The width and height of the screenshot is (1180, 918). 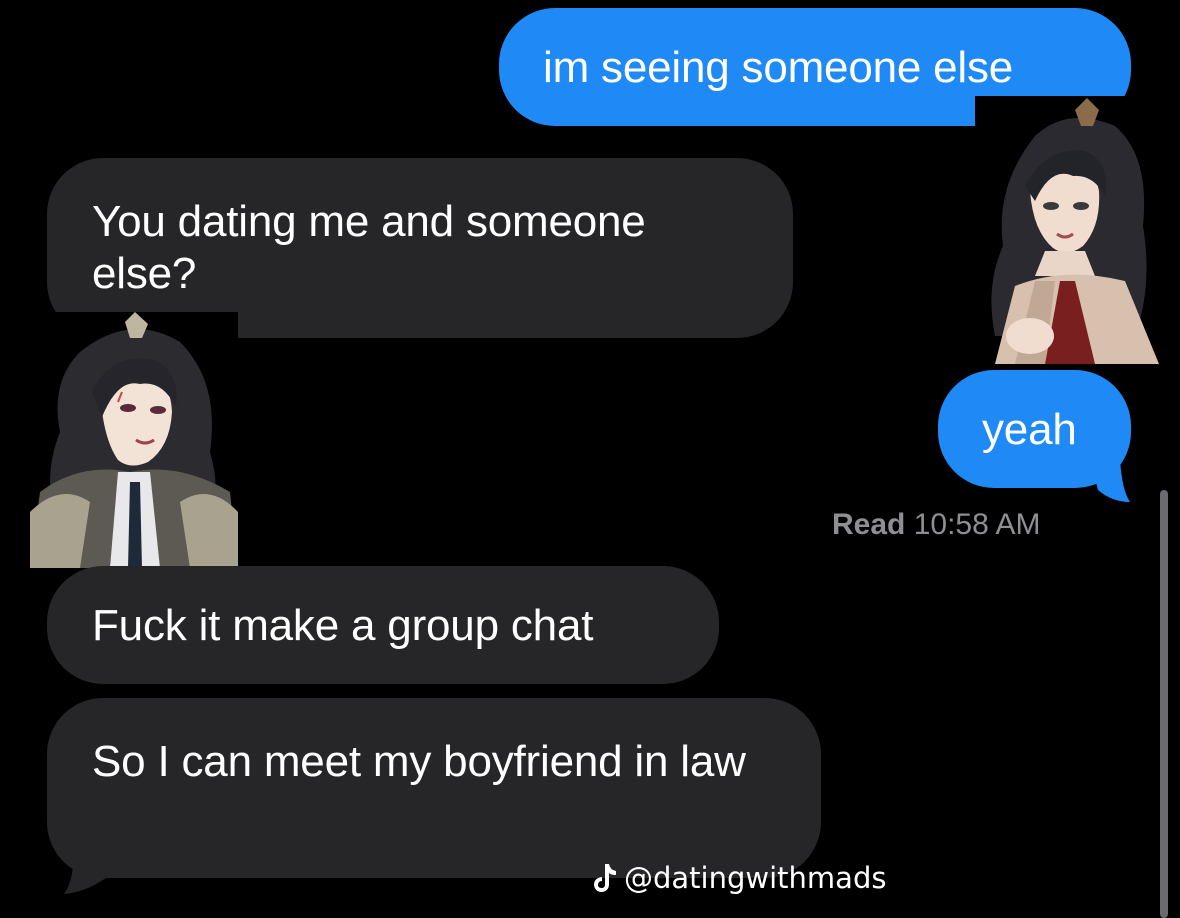 I want to click on message-bubble-received: You dating me and someone else?, so click(x=420, y=248).